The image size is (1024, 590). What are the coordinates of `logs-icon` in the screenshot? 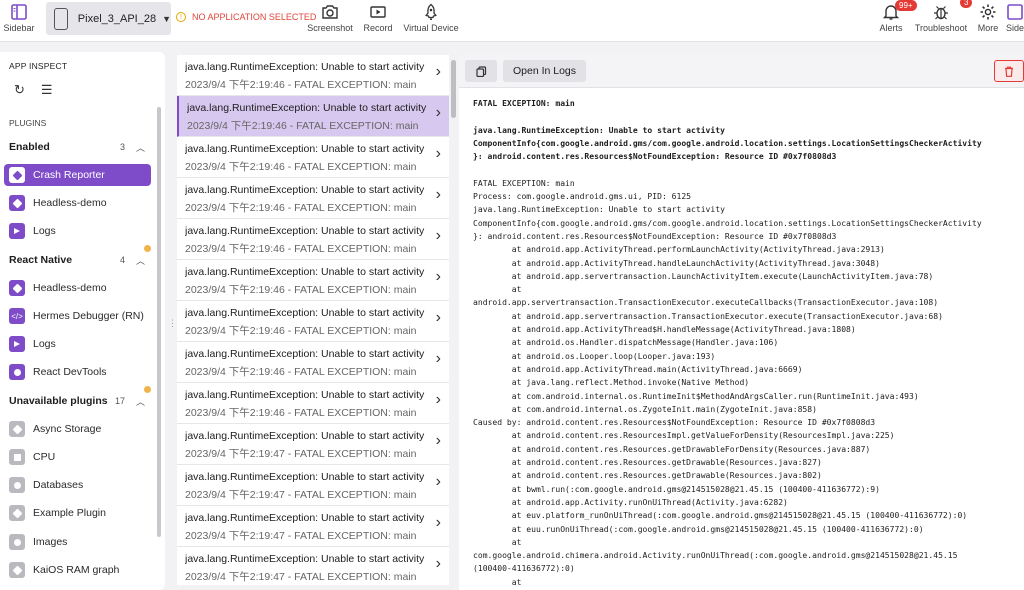 It's located at (17, 231).